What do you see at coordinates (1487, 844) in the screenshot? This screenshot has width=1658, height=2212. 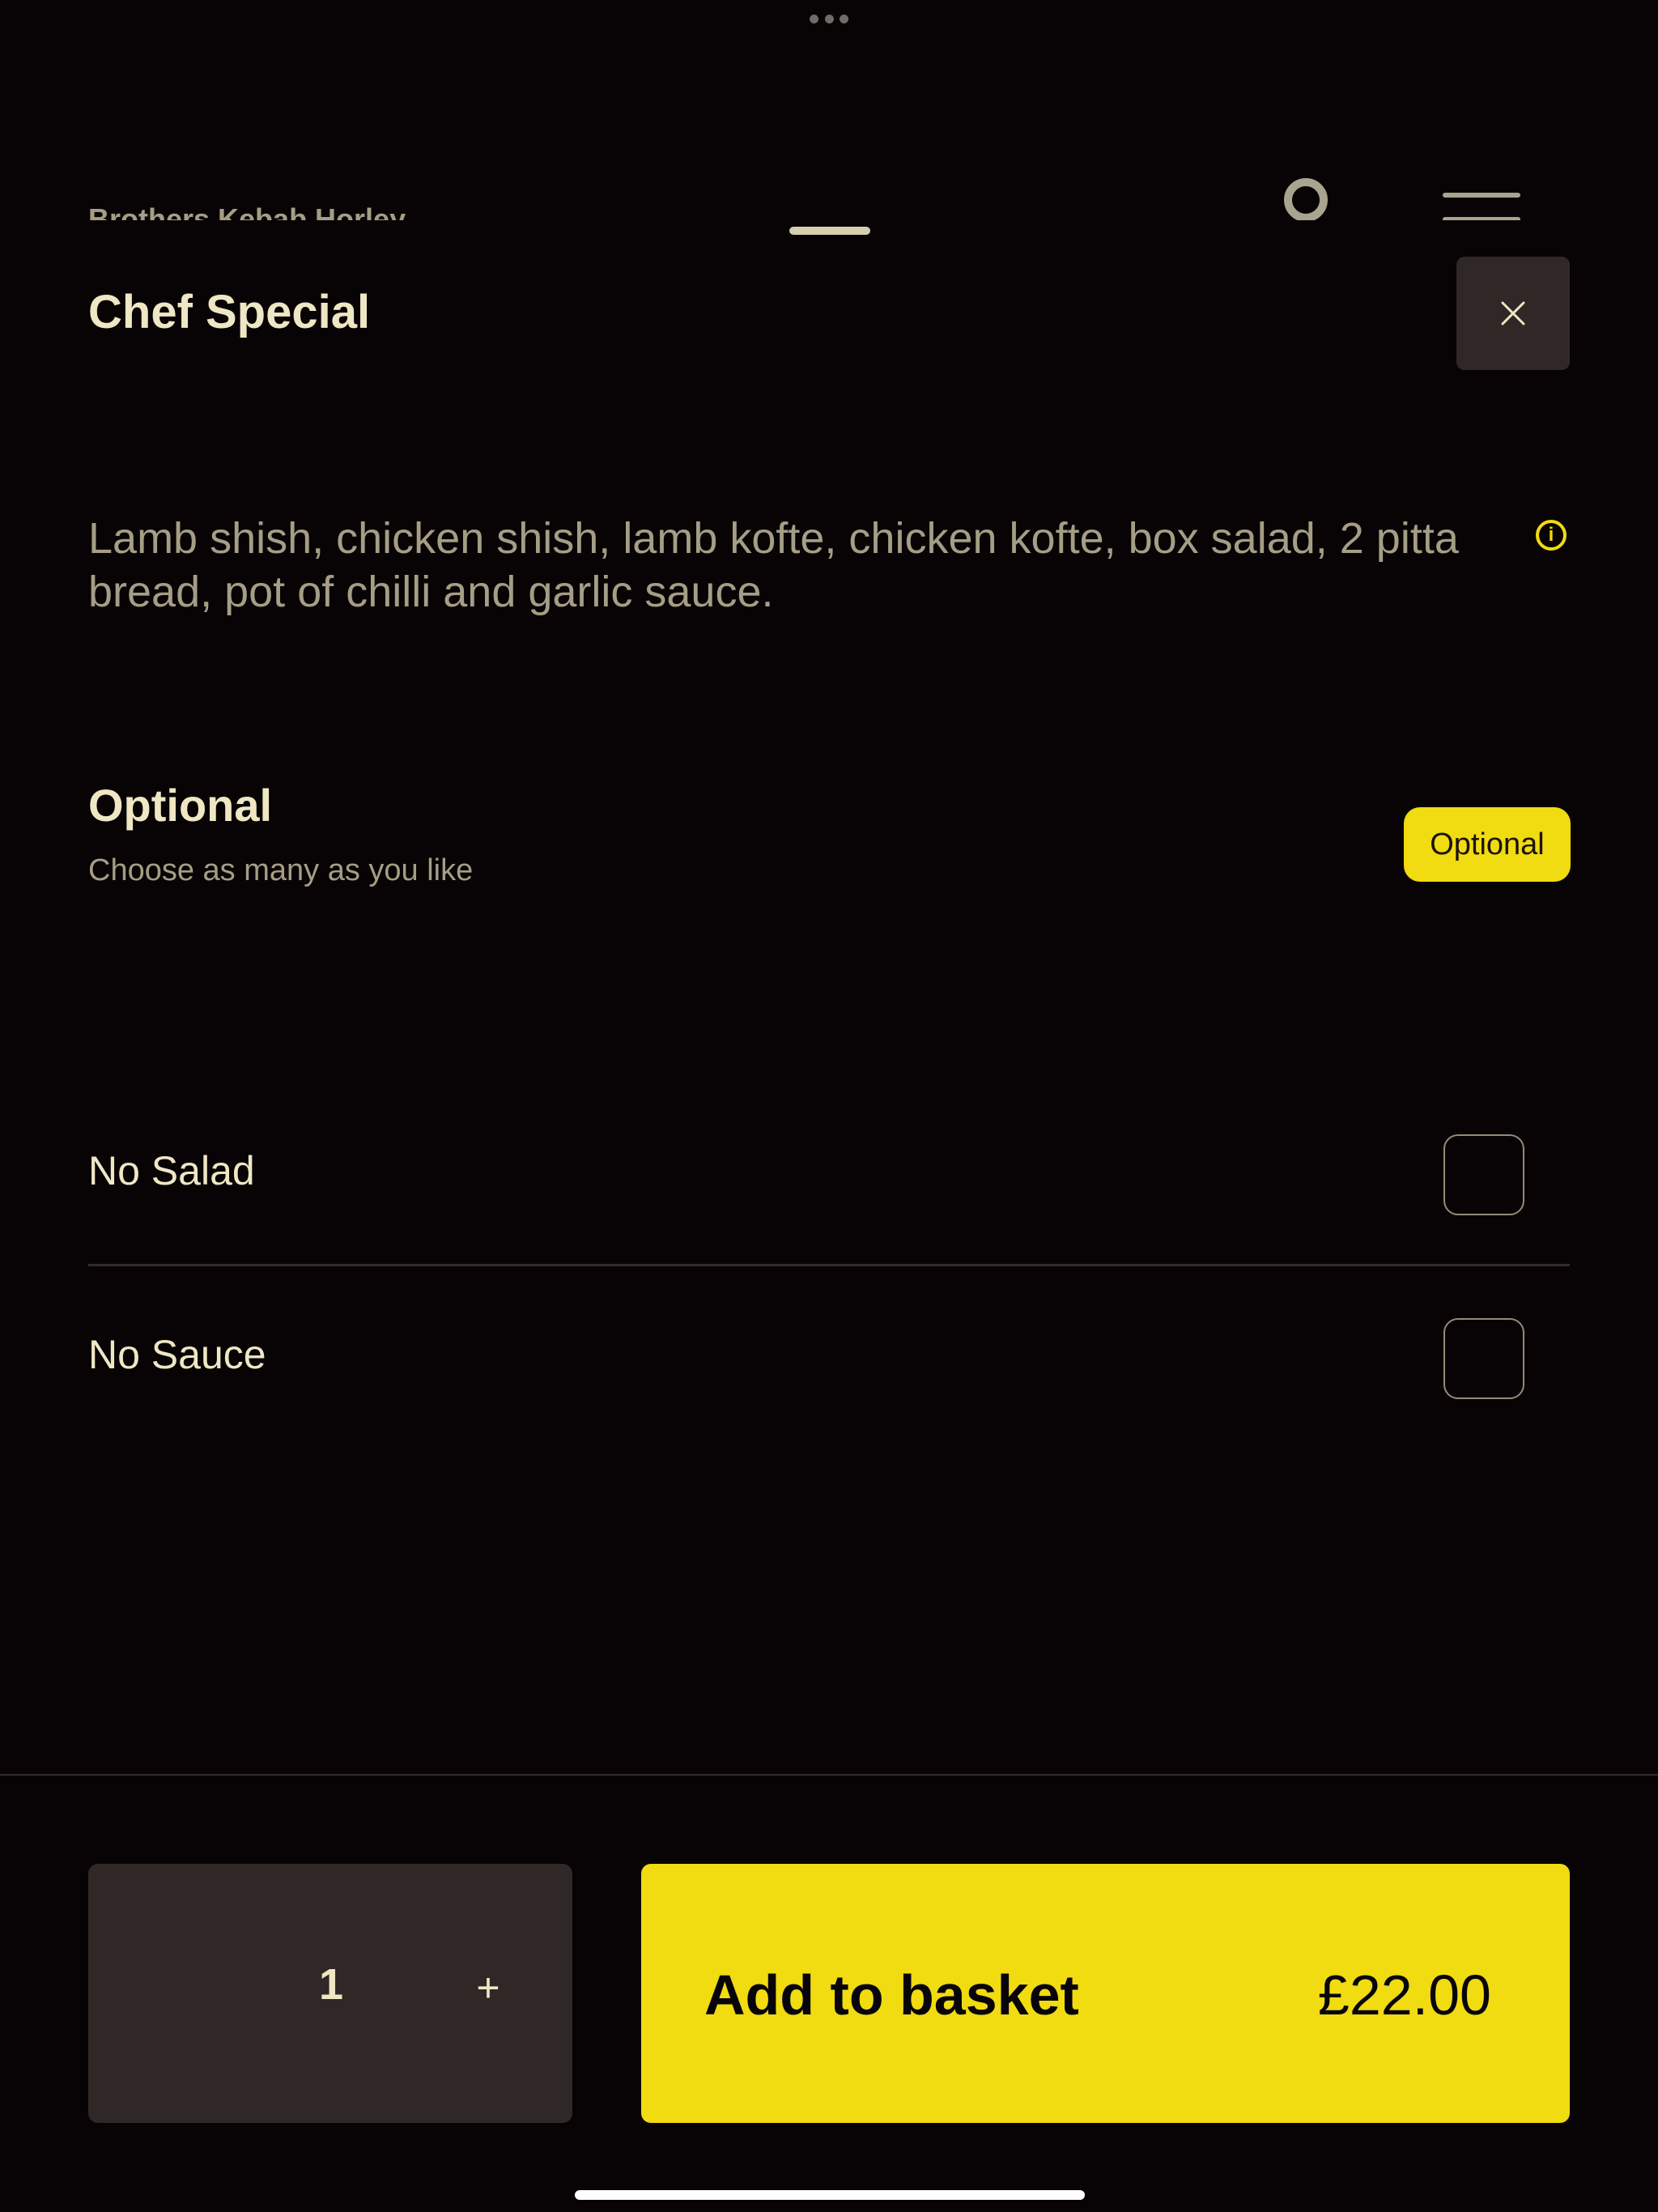 I see `optional-badge: Optional` at bounding box center [1487, 844].